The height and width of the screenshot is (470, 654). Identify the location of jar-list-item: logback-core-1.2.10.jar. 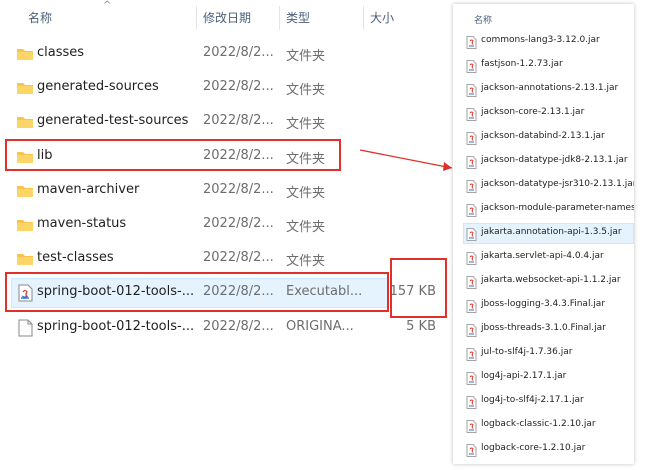
(543, 449).